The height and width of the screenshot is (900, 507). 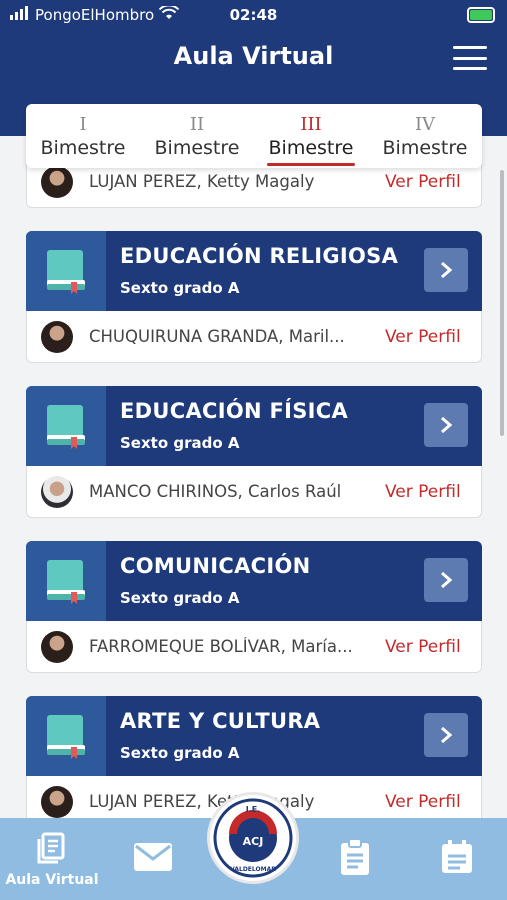 I want to click on course-title: EDUCACIÓN RELIGIOSA, so click(x=259, y=256).